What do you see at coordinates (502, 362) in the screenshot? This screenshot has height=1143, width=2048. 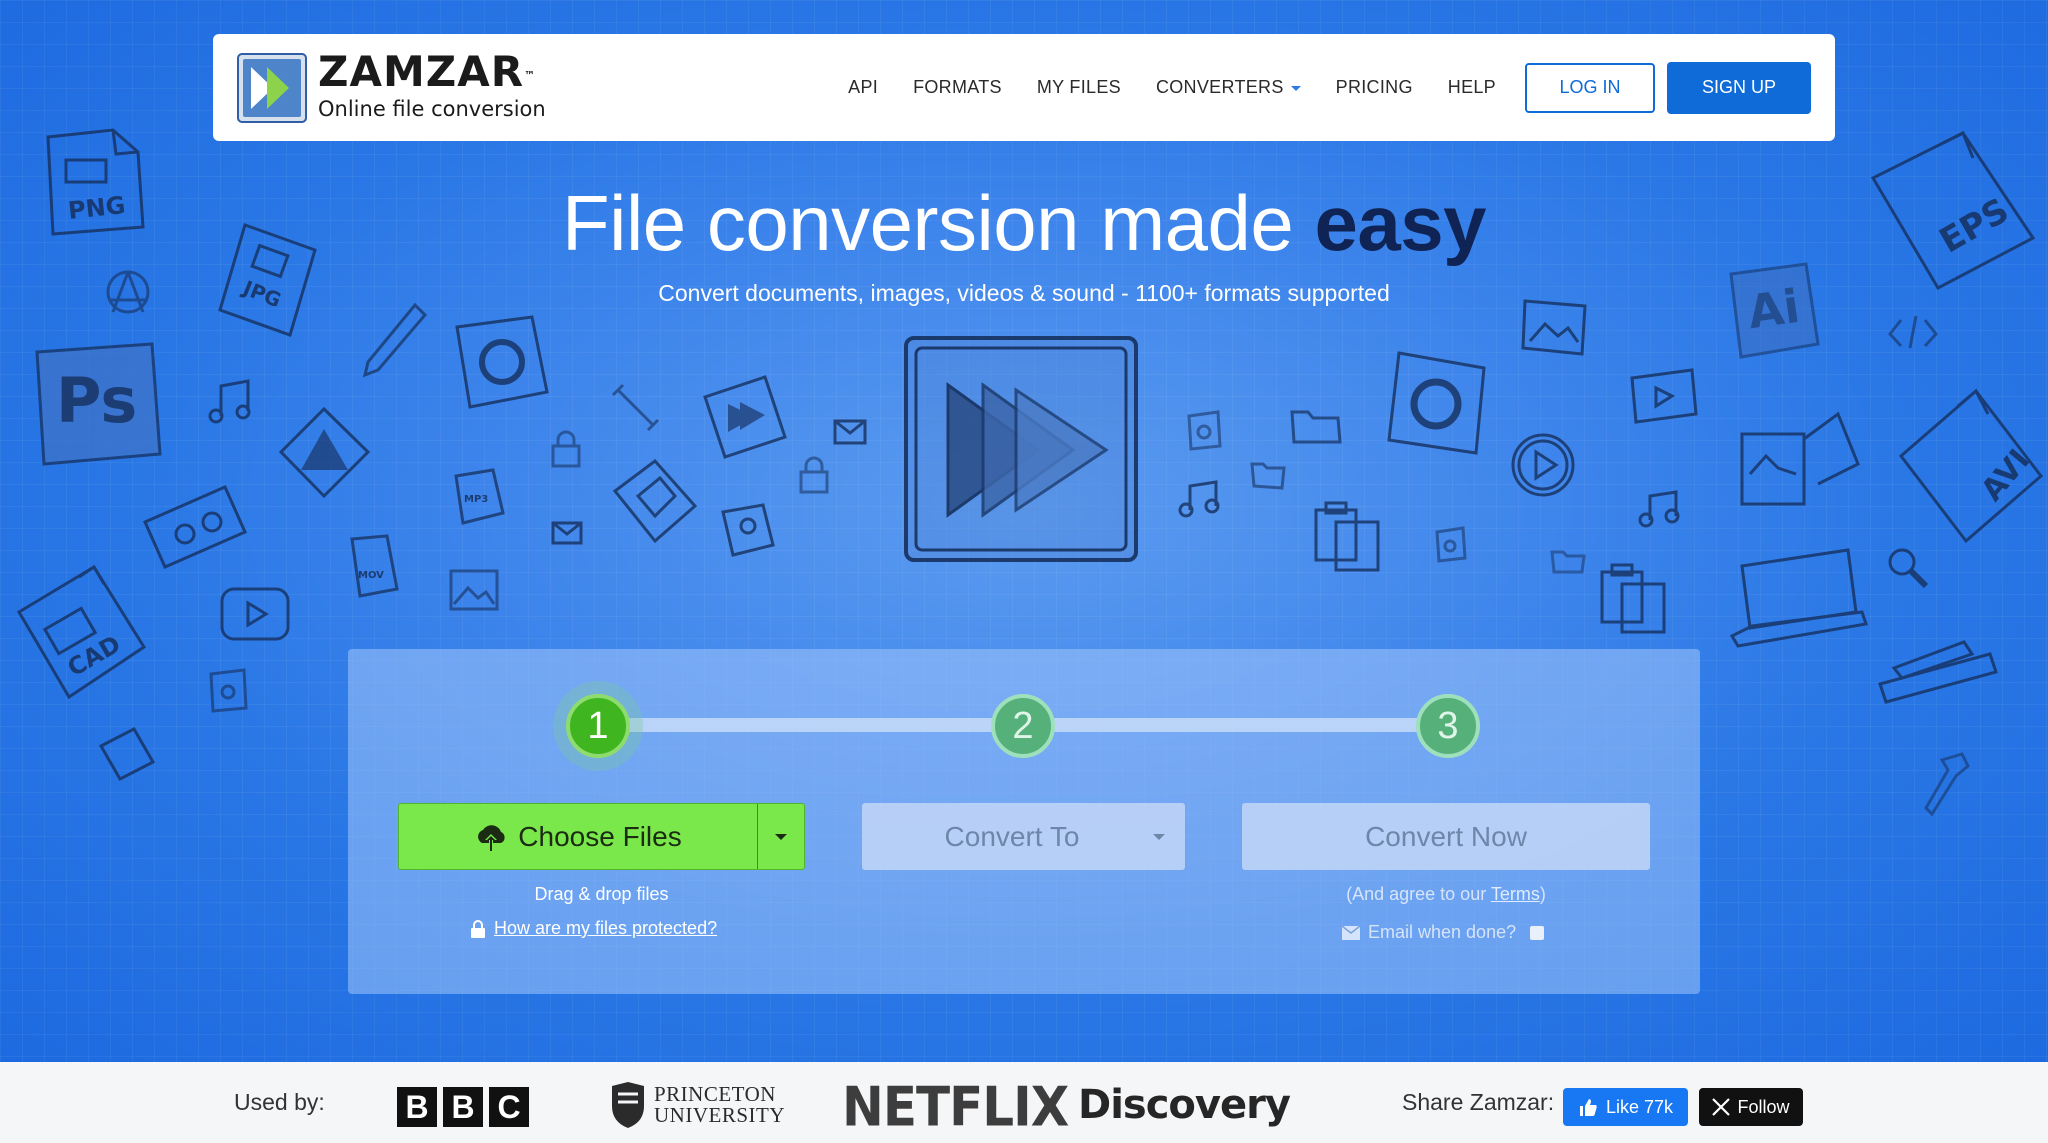 I see `refresh-doodle-icon` at bounding box center [502, 362].